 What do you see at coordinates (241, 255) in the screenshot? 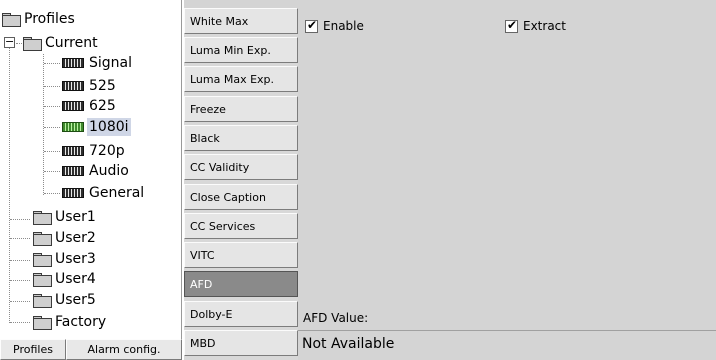
I see `tab-vitc: VITC` at bounding box center [241, 255].